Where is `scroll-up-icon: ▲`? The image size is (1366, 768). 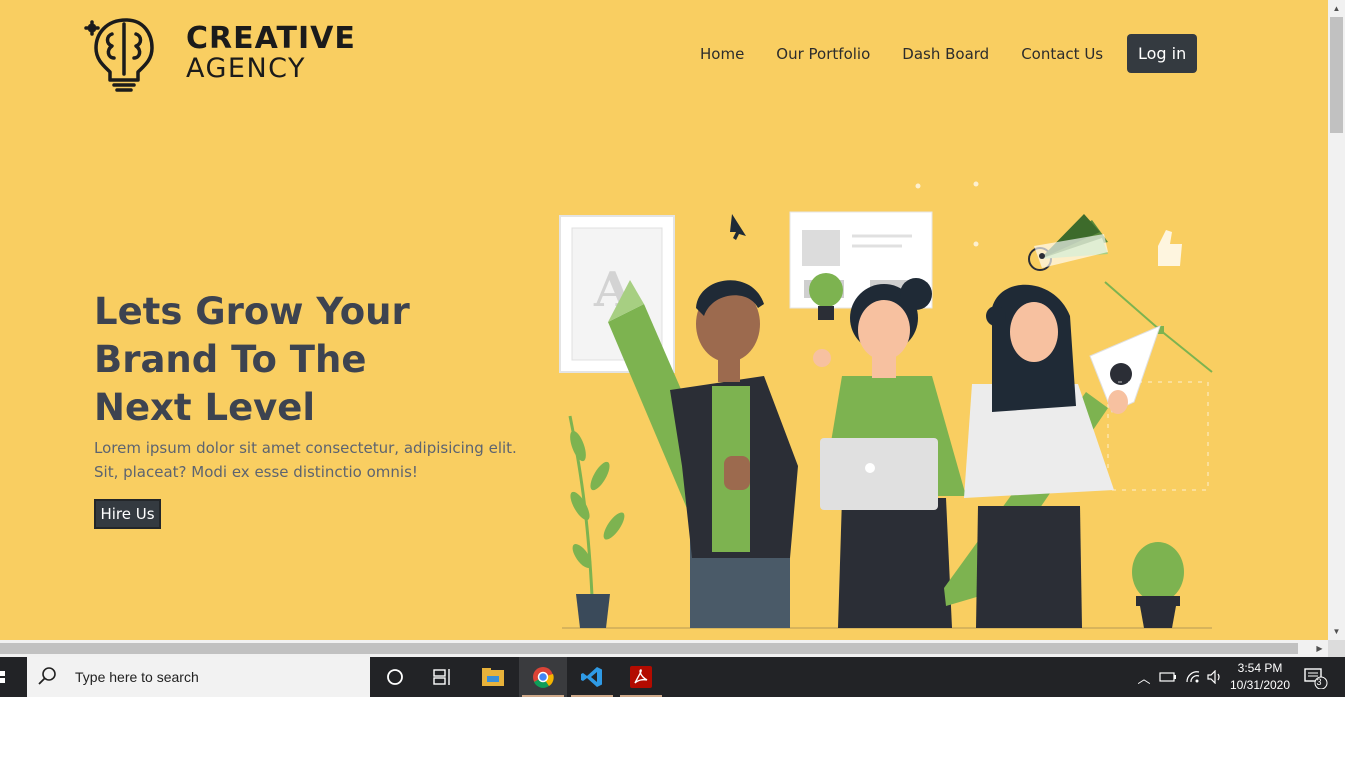
scroll-up-icon: ▲ is located at coordinates (1336, 8).